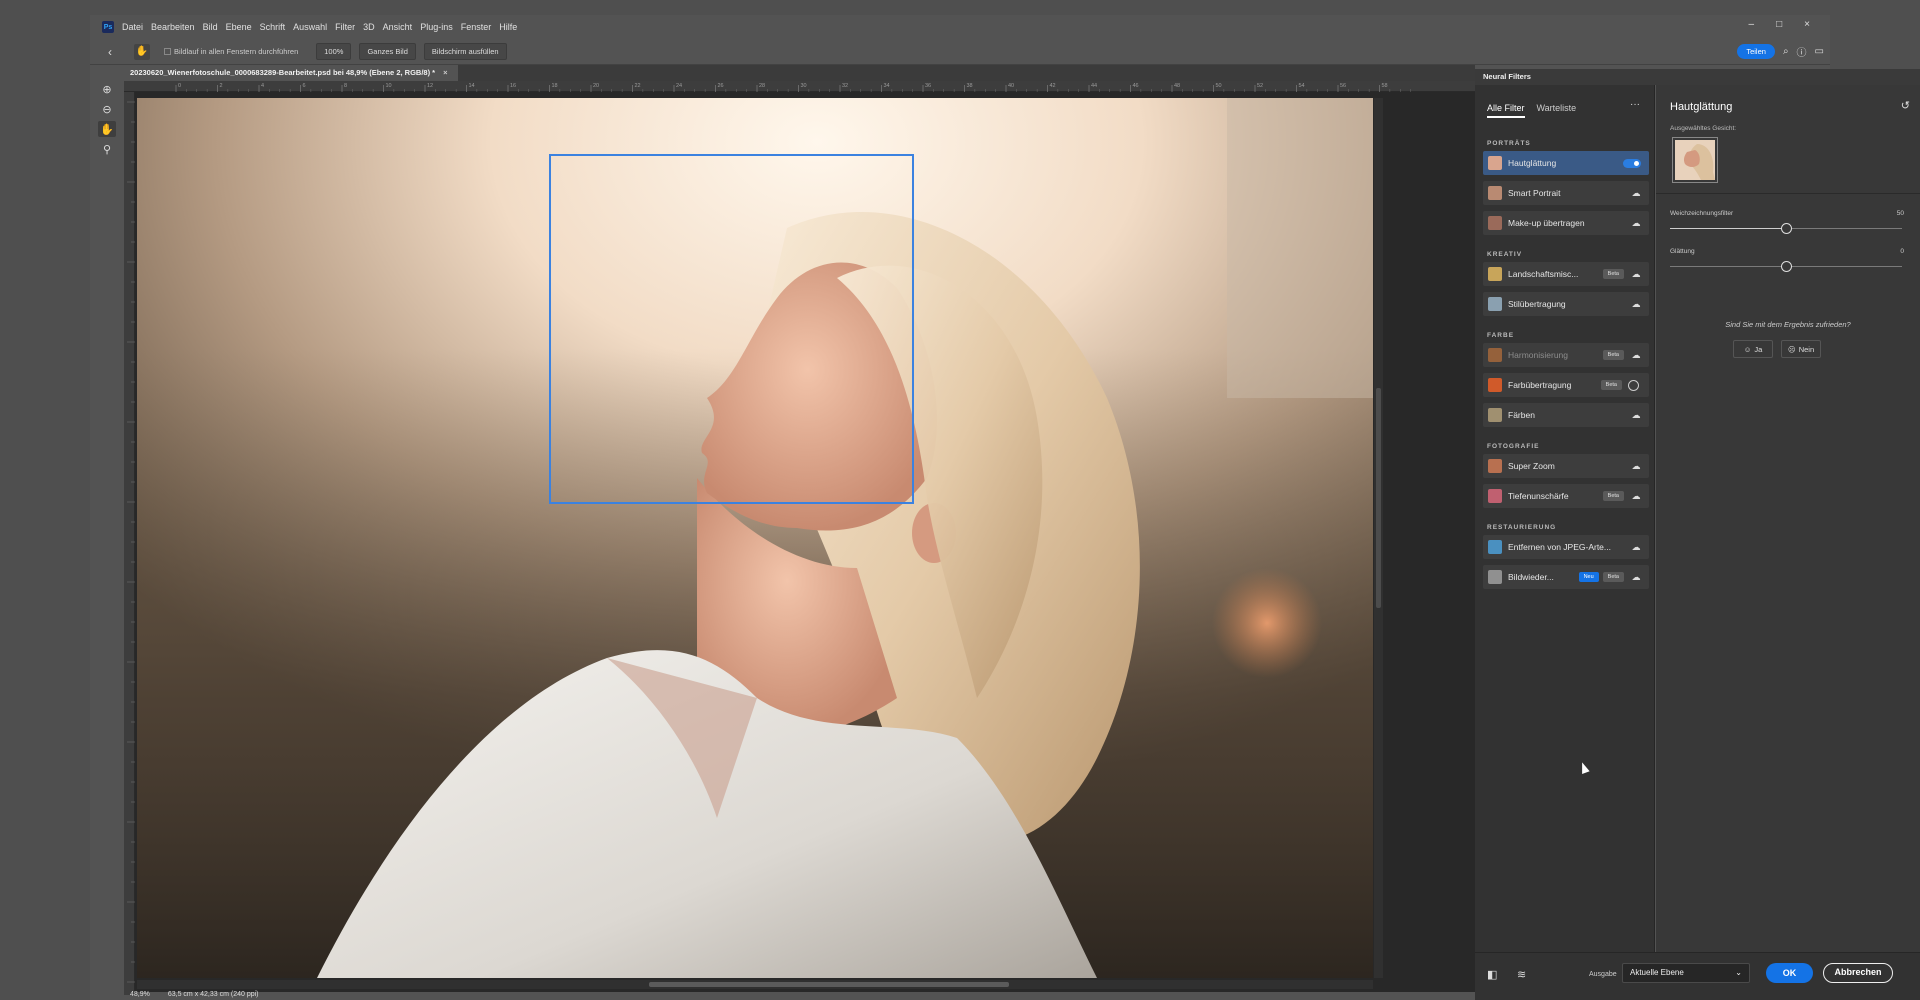  I want to click on vertical-scrollbar, so click(1378, 538).